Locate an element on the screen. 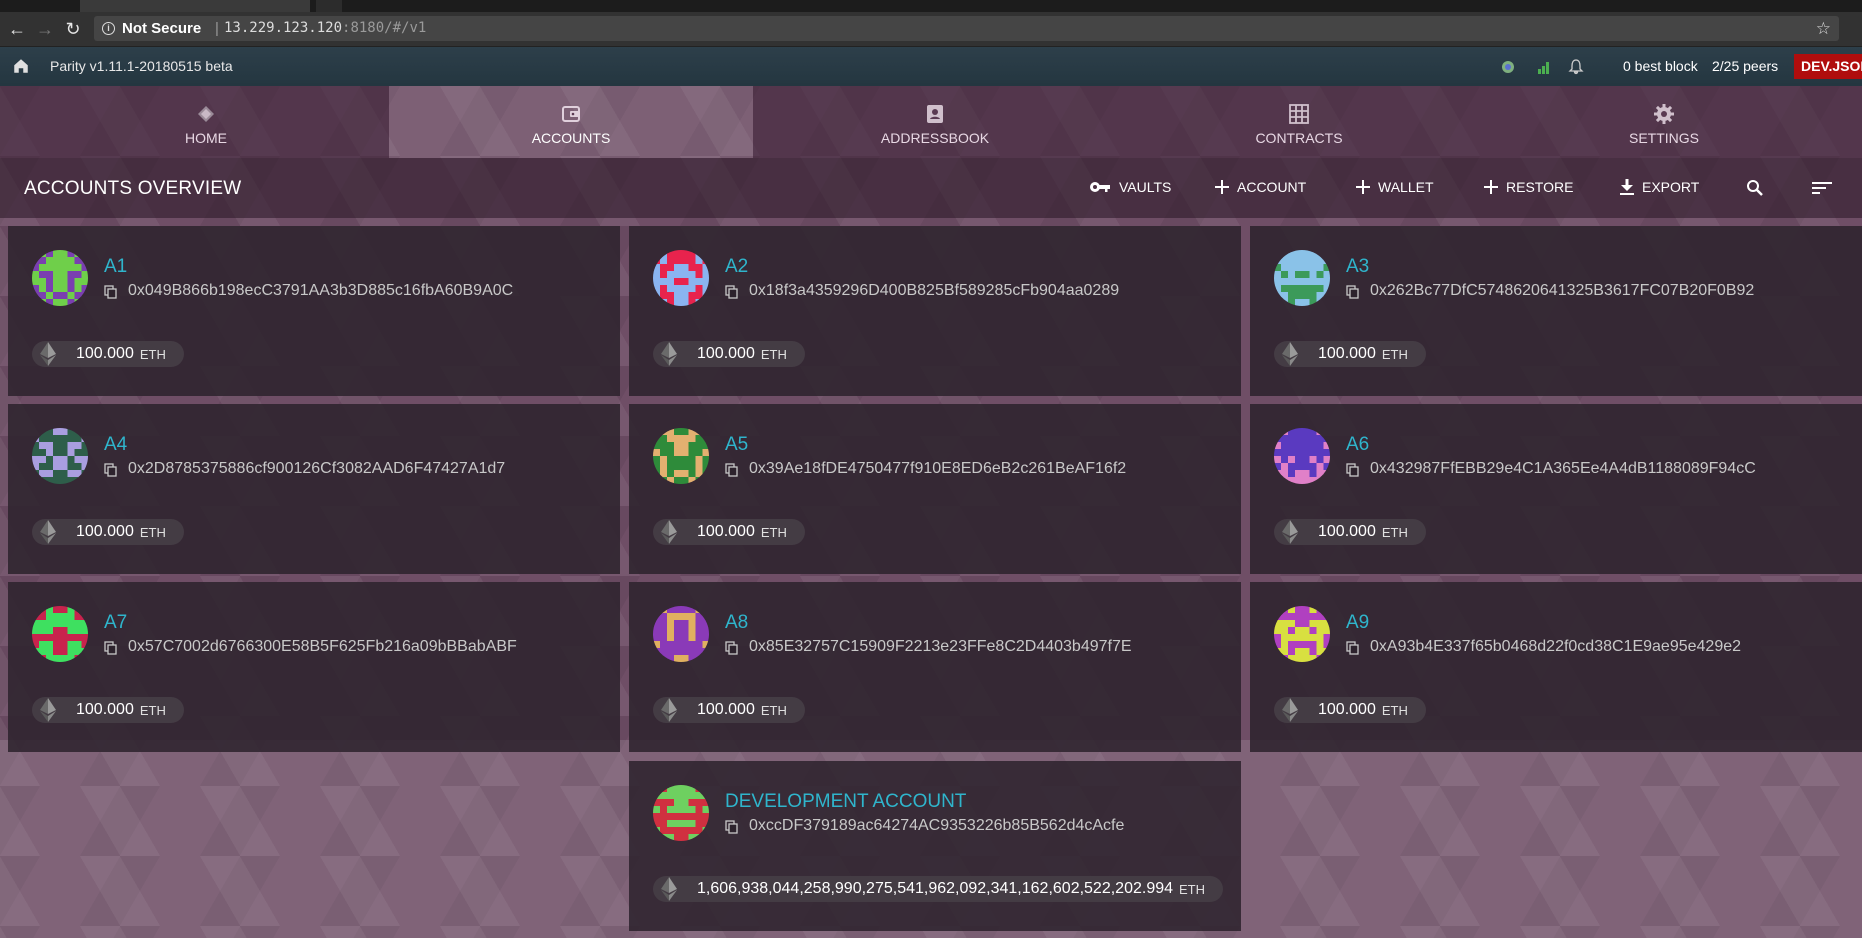 Image resolution: width=1862 pixels, height=938 pixels. signer-icon is located at coordinates (1508, 67).